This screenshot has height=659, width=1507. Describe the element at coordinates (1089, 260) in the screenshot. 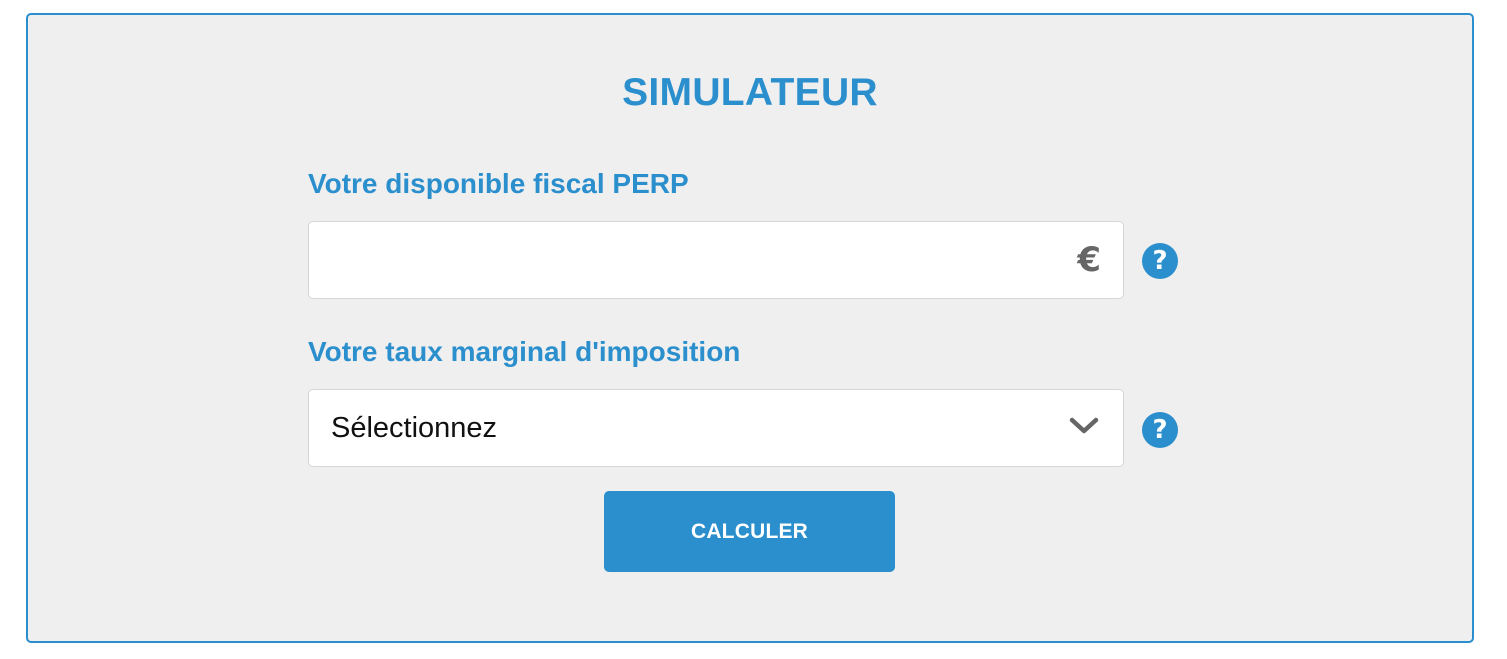

I see `euro-unit: €` at that location.